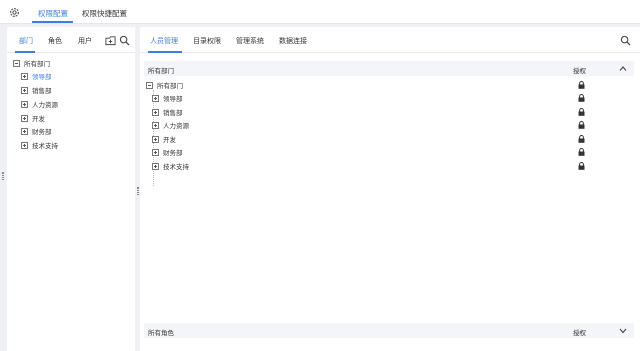 The width and height of the screenshot is (640, 351). What do you see at coordinates (389, 330) in the screenshot?
I see `role-section-header: 所有角色 授权` at bounding box center [389, 330].